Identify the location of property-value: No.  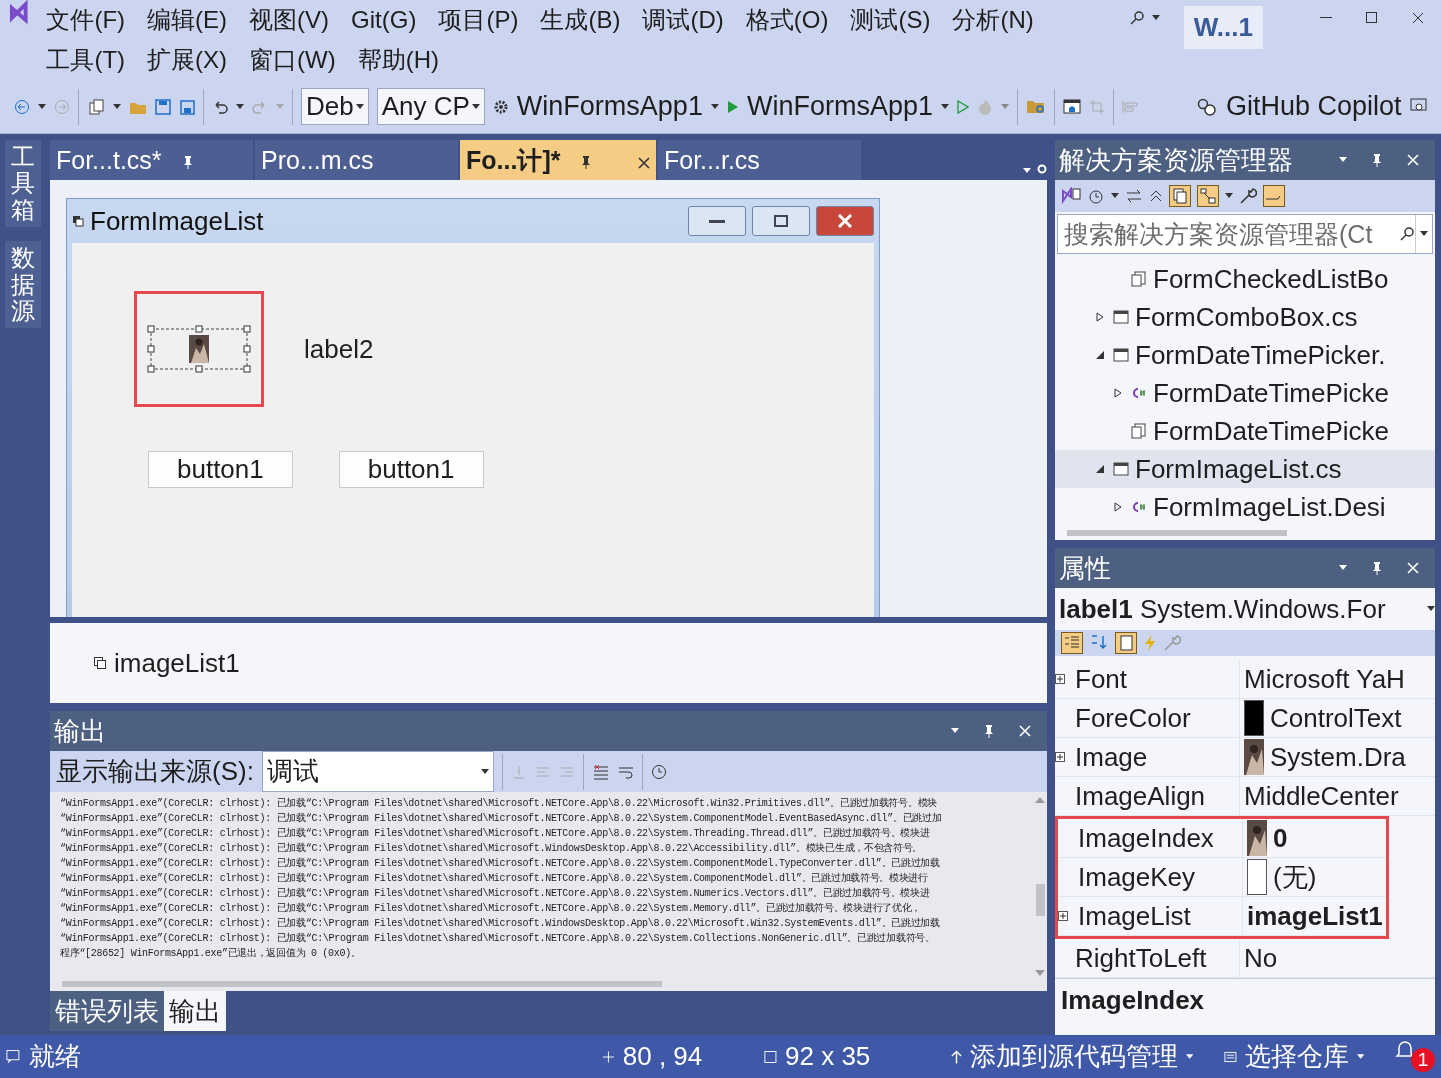
(1261, 958).